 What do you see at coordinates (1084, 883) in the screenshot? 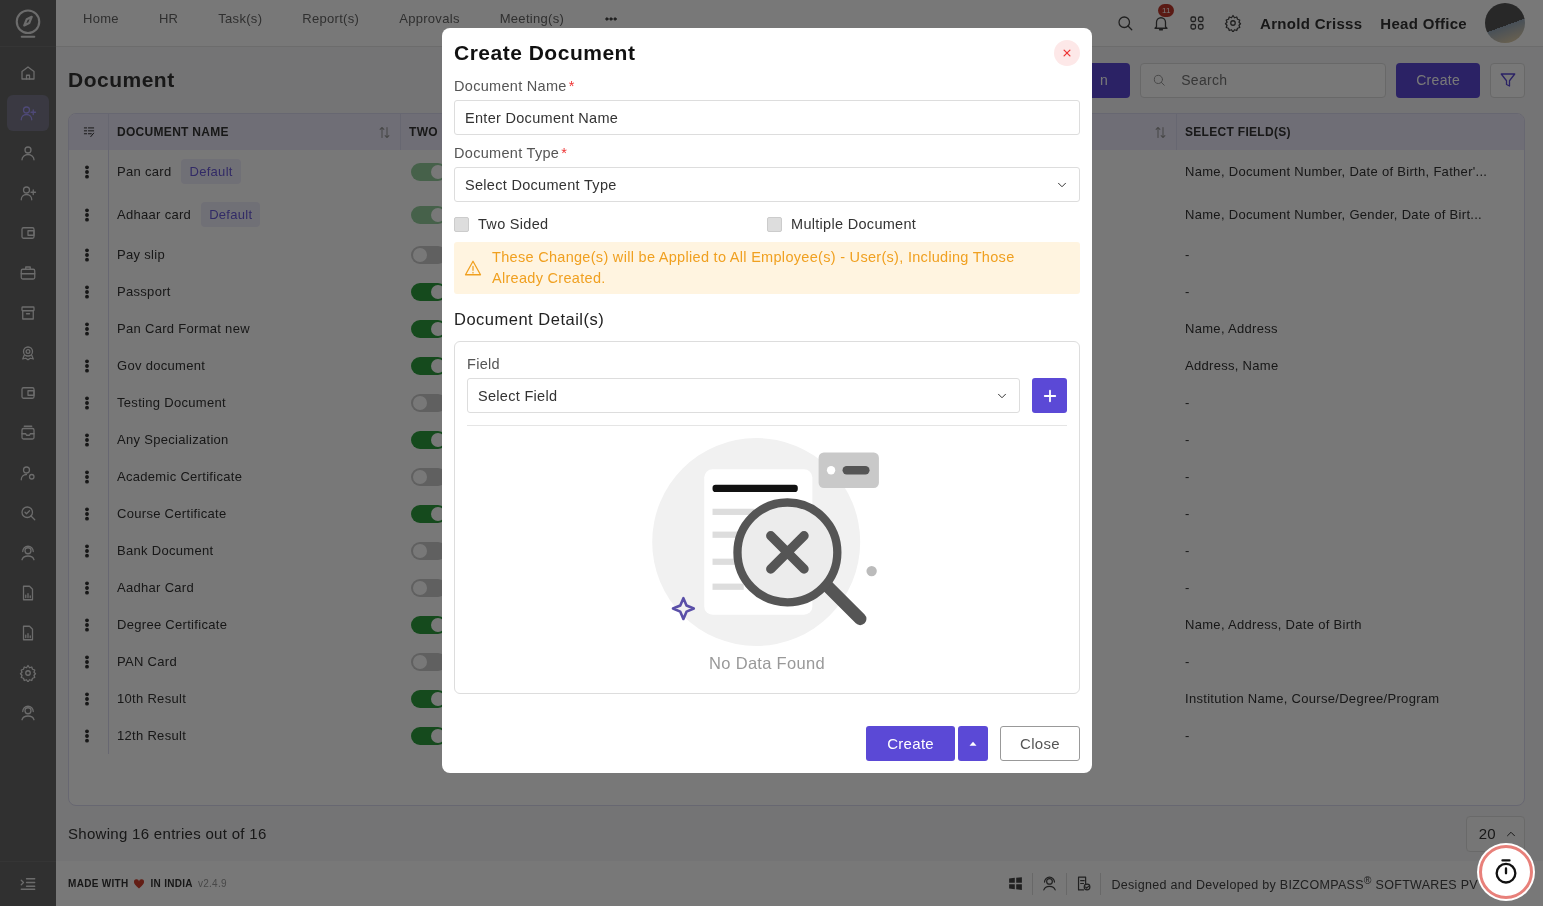
I see `document-check-icon` at bounding box center [1084, 883].